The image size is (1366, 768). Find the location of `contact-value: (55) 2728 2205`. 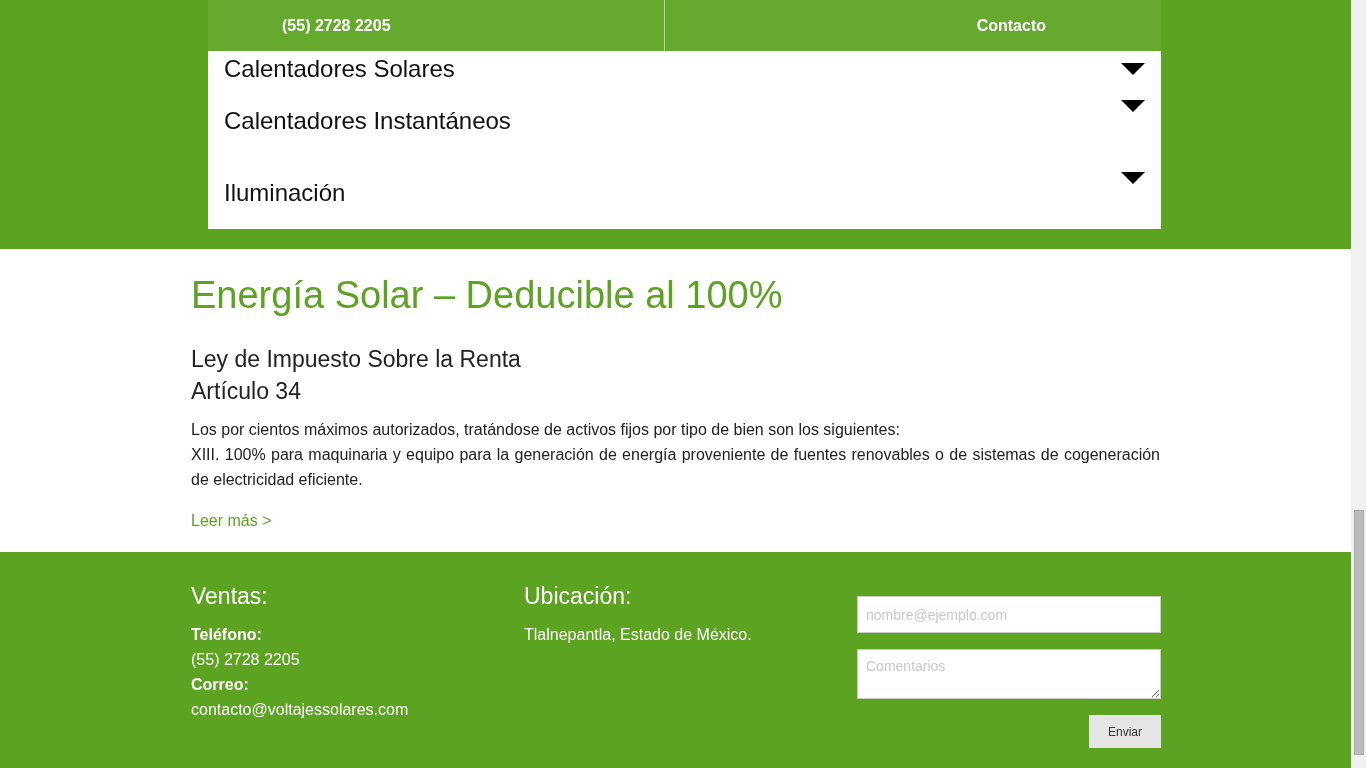

contact-value: (55) 2728 2205 is located at coordinates (246, 660).